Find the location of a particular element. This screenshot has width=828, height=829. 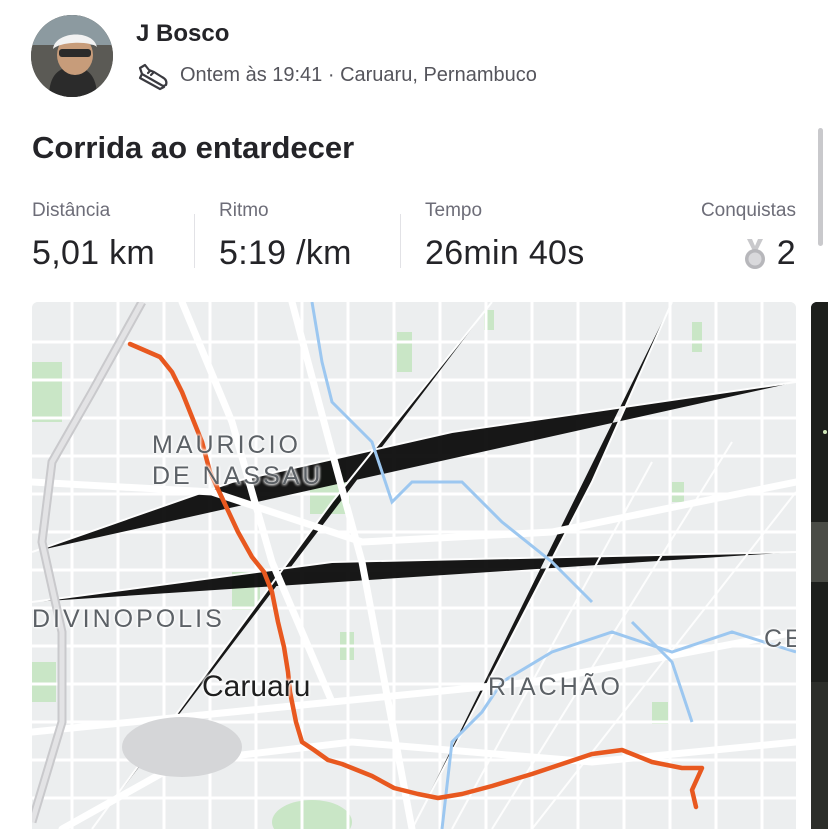

scrollbar is located at coordinates (820, 187).